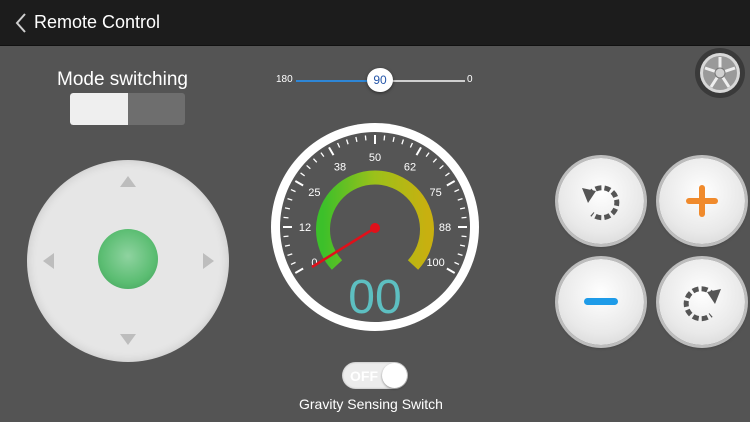 The width and height of the screenshot is (750, 422). What do you see at coordinates (122, 79) in the screenshot?
I see `mode-switching-label: Mode switching` at bounding box center [122, 79].